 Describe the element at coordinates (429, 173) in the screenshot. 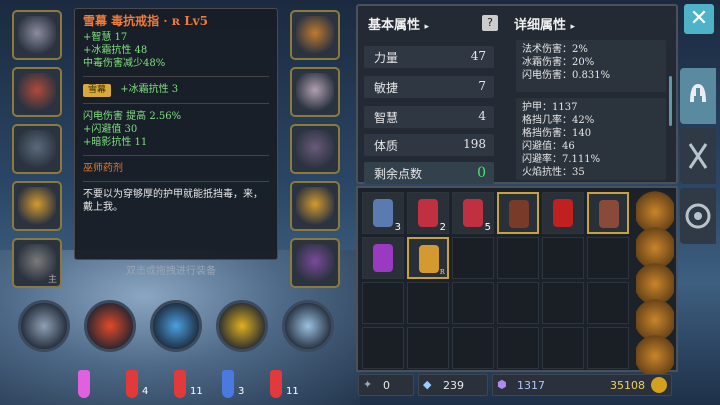

I see `remaining-points: 剩余点数 0` at that location.